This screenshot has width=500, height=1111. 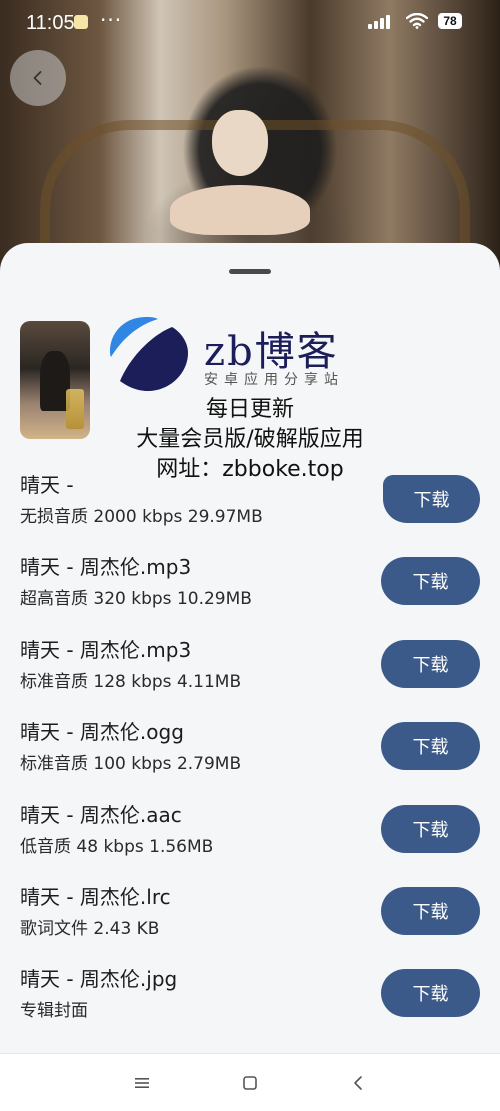 What do you see at coordinates (382, 21) in the screenshot?
I see `signal-icon` at bounding box center [382, 21].